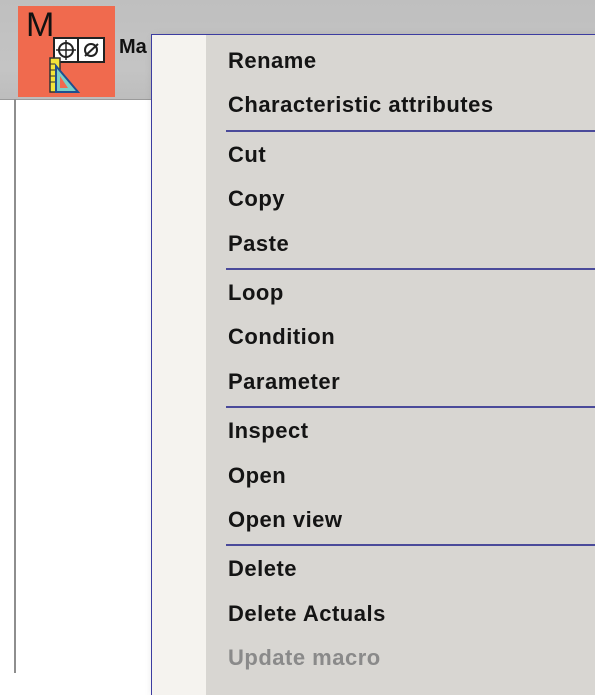 Image resolution: width=595 pixels, height=695 pixels. Describe the element at coordinates (257, 476) in the screenshot. I see `menu-item-open: Open` at that location.